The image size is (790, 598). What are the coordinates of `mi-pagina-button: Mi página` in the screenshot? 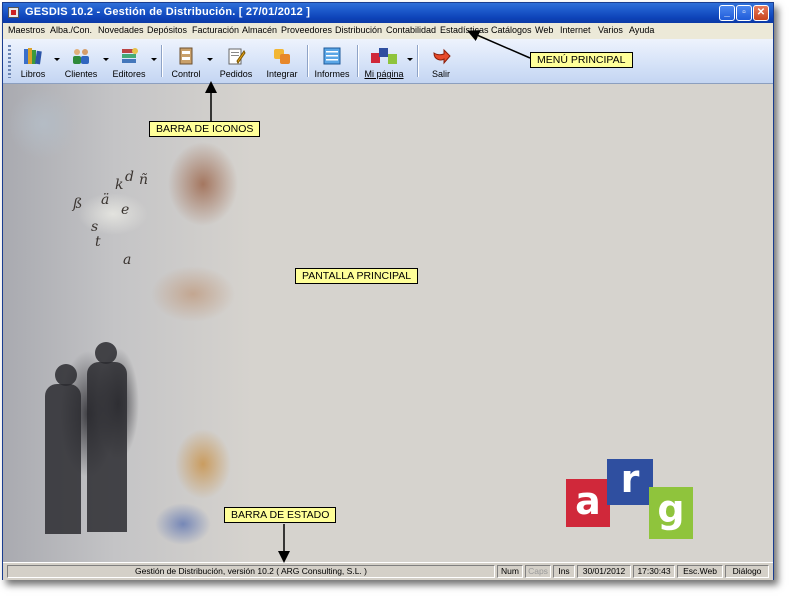 It's located at (384, 62).